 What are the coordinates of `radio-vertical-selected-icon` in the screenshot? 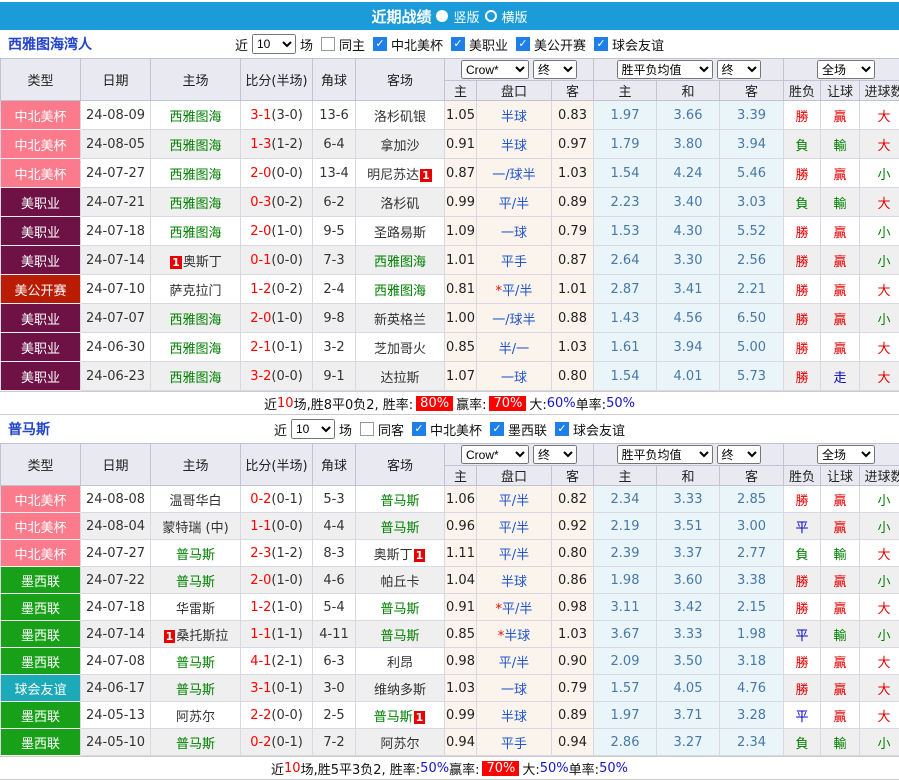 It's located at (442, 16).